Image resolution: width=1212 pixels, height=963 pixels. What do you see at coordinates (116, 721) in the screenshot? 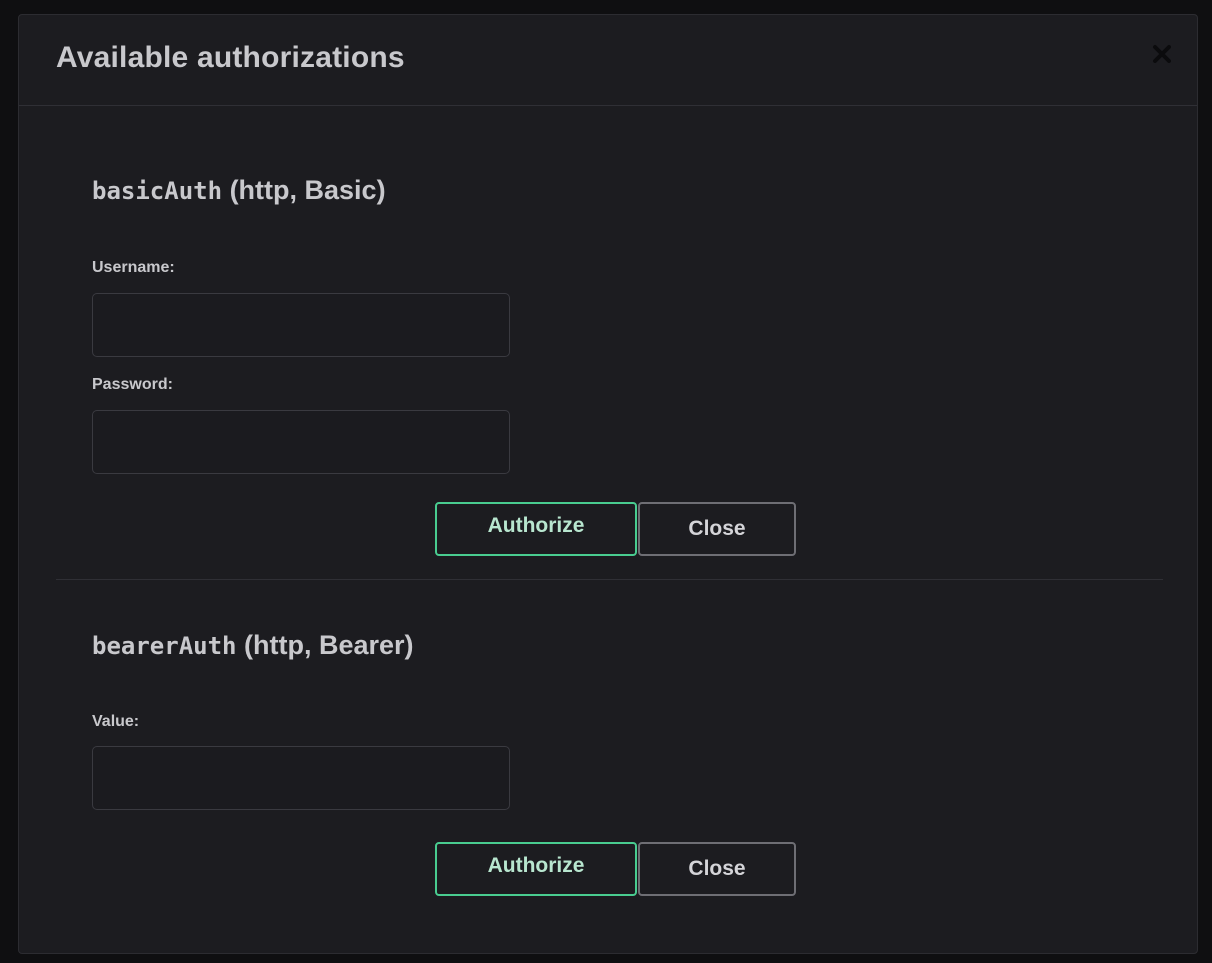
I see `value-label: Value:` at bounding box center [116, 721].